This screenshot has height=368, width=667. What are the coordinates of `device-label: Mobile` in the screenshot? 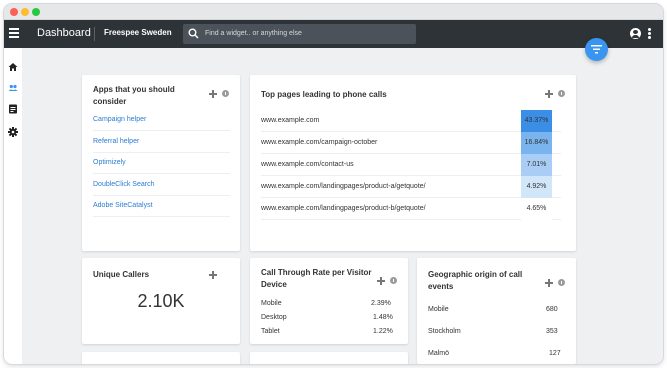 It's located at (271, 303).